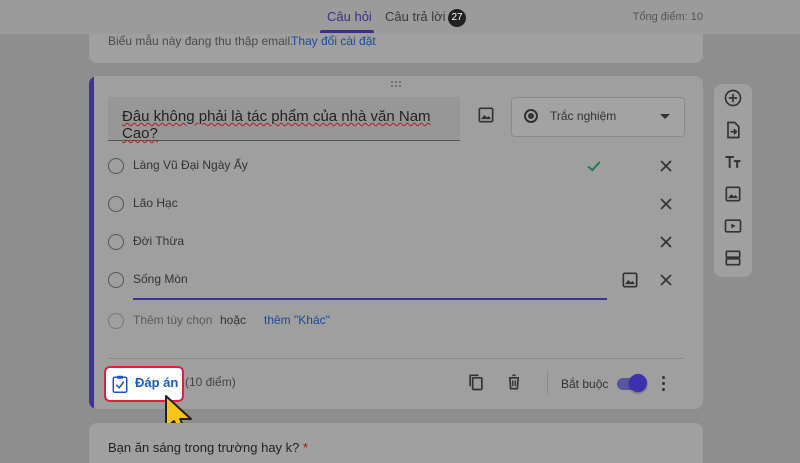 This screenshot has height=463, width=800. I want to click on required-asterisk: *, so click(306, 447).